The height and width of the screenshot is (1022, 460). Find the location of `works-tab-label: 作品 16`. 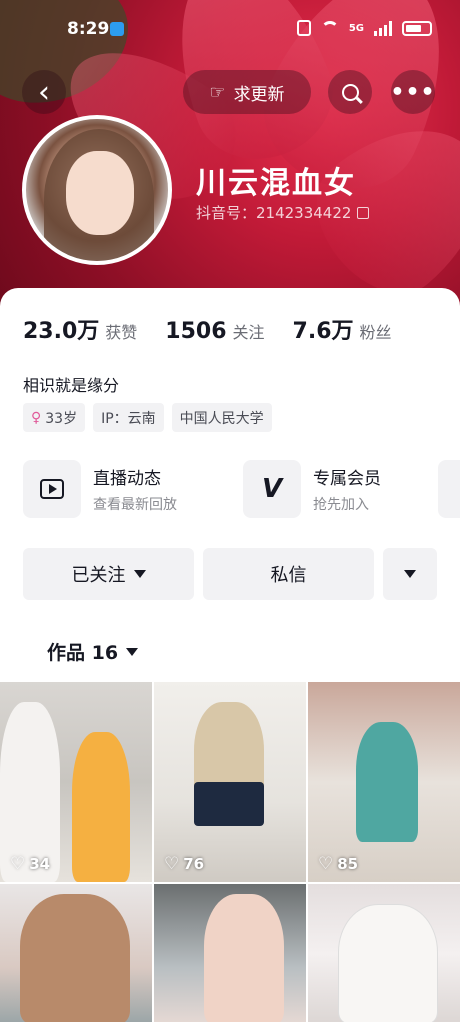

works-tab-label: 作品 16 is located at coordinates (83, 653).